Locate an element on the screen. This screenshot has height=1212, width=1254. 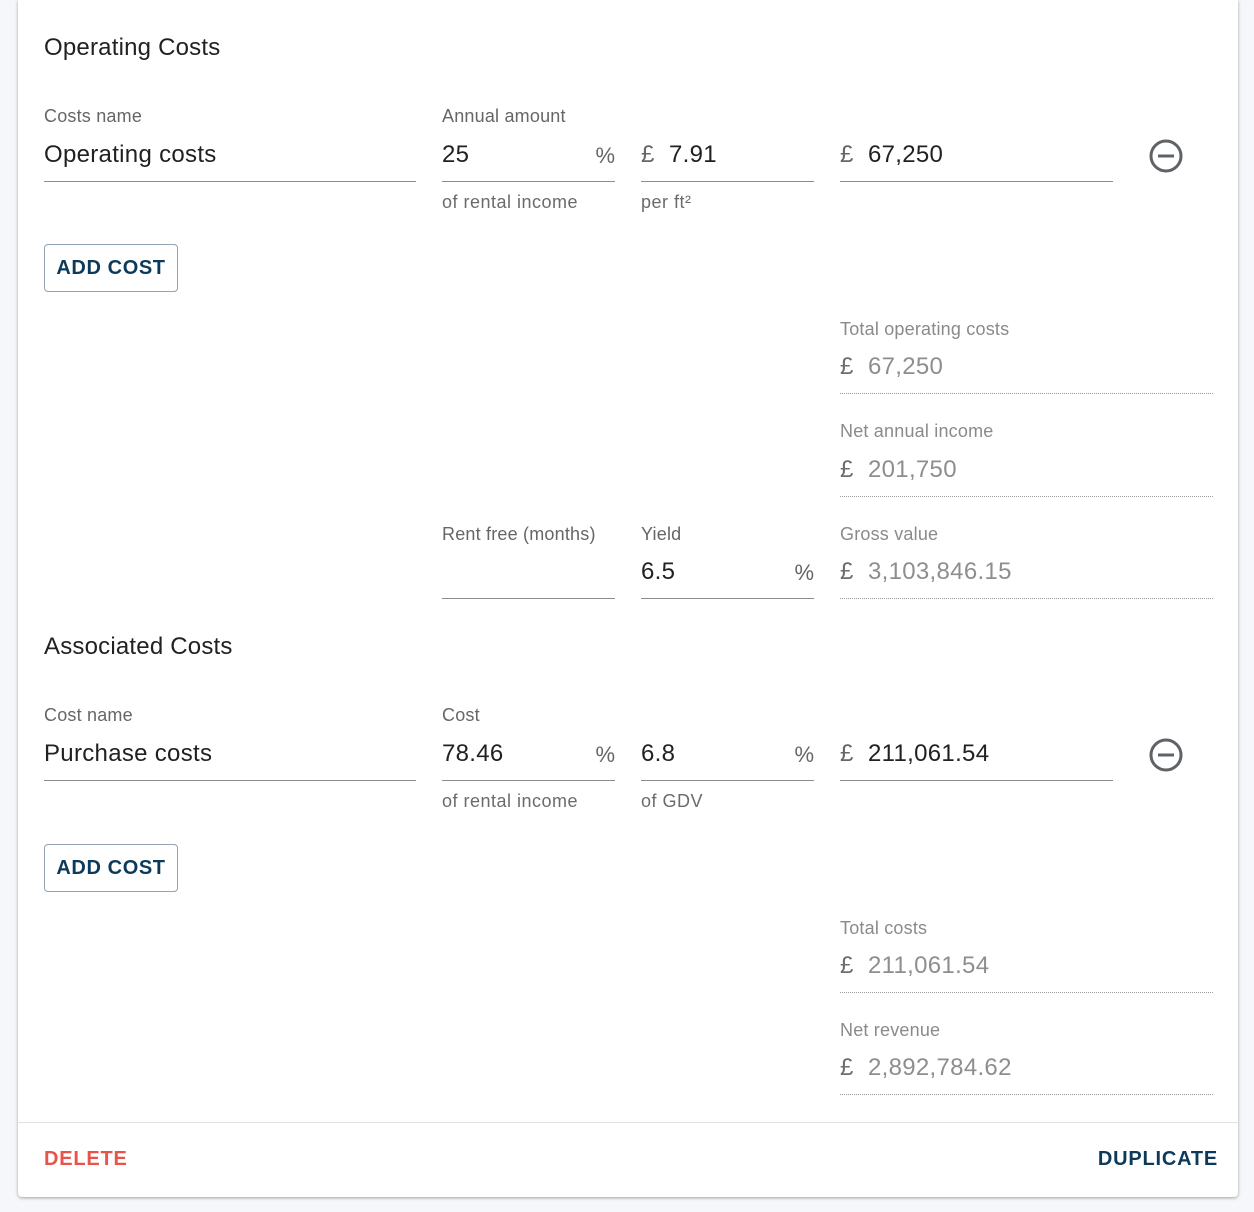
operating-percent-helper: of rental income is located at coordinates (510, 202).